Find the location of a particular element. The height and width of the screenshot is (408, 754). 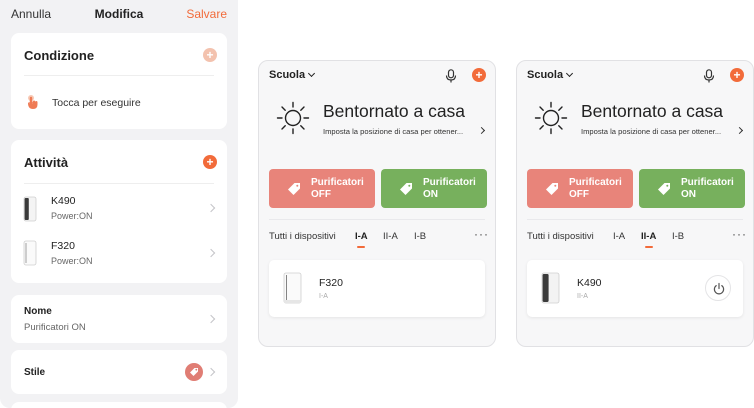

cancel-button: Annulla is located at coordinates (31, 14).